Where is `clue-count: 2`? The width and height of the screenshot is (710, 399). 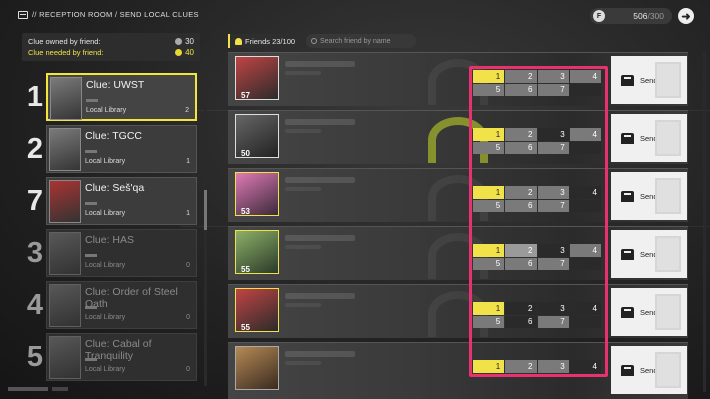
clue-count: 2 is located at coordinates (187, 110).